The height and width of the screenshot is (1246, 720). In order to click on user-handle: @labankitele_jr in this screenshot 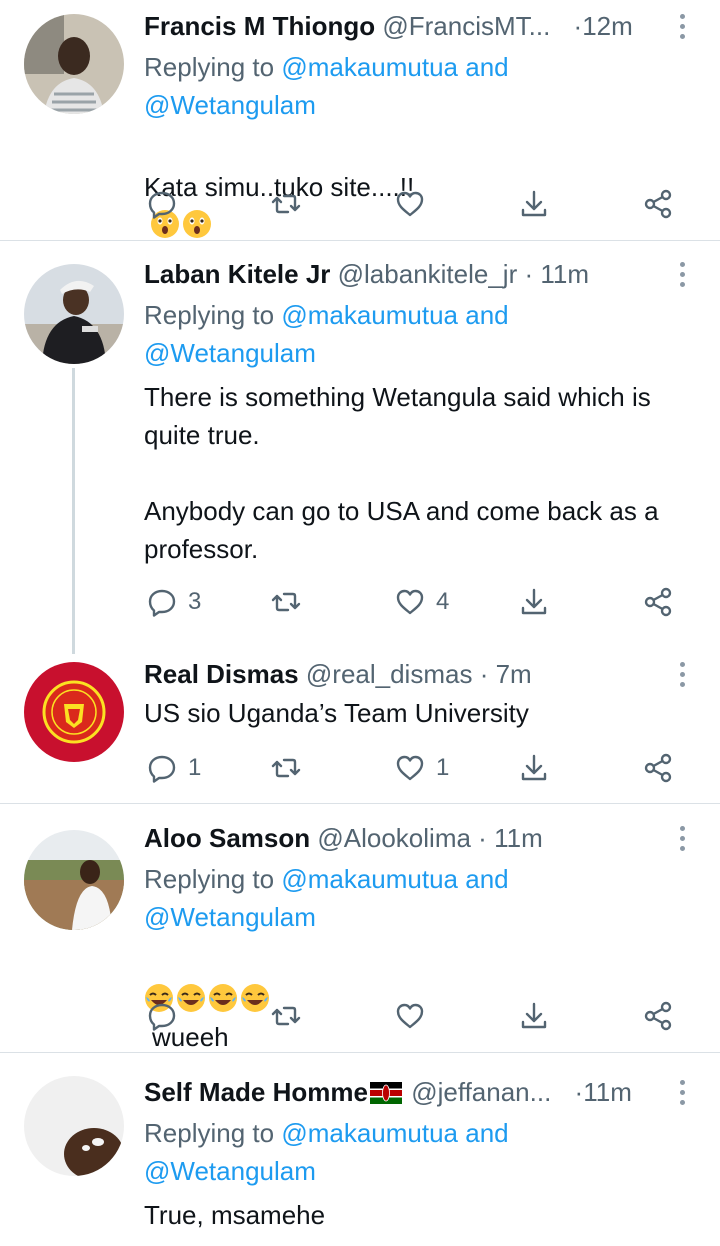, I will do `click(428, 274)`.